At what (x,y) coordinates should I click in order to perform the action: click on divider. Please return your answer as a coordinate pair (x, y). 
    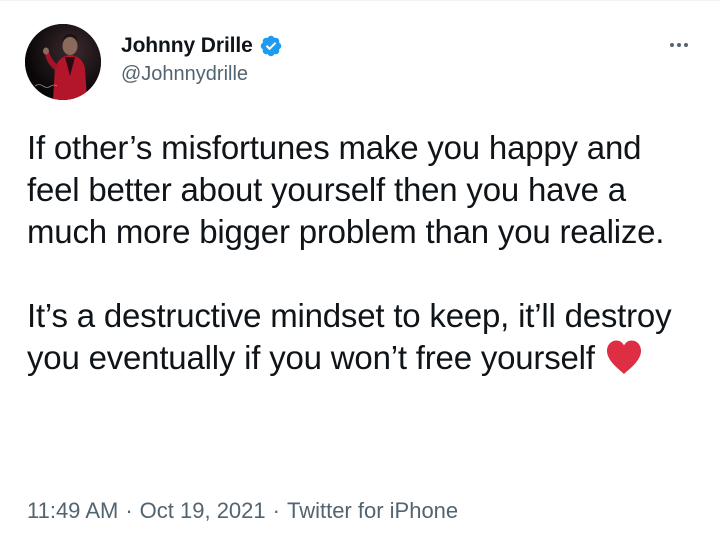
    Looking at the image, I should click on (360, 0).